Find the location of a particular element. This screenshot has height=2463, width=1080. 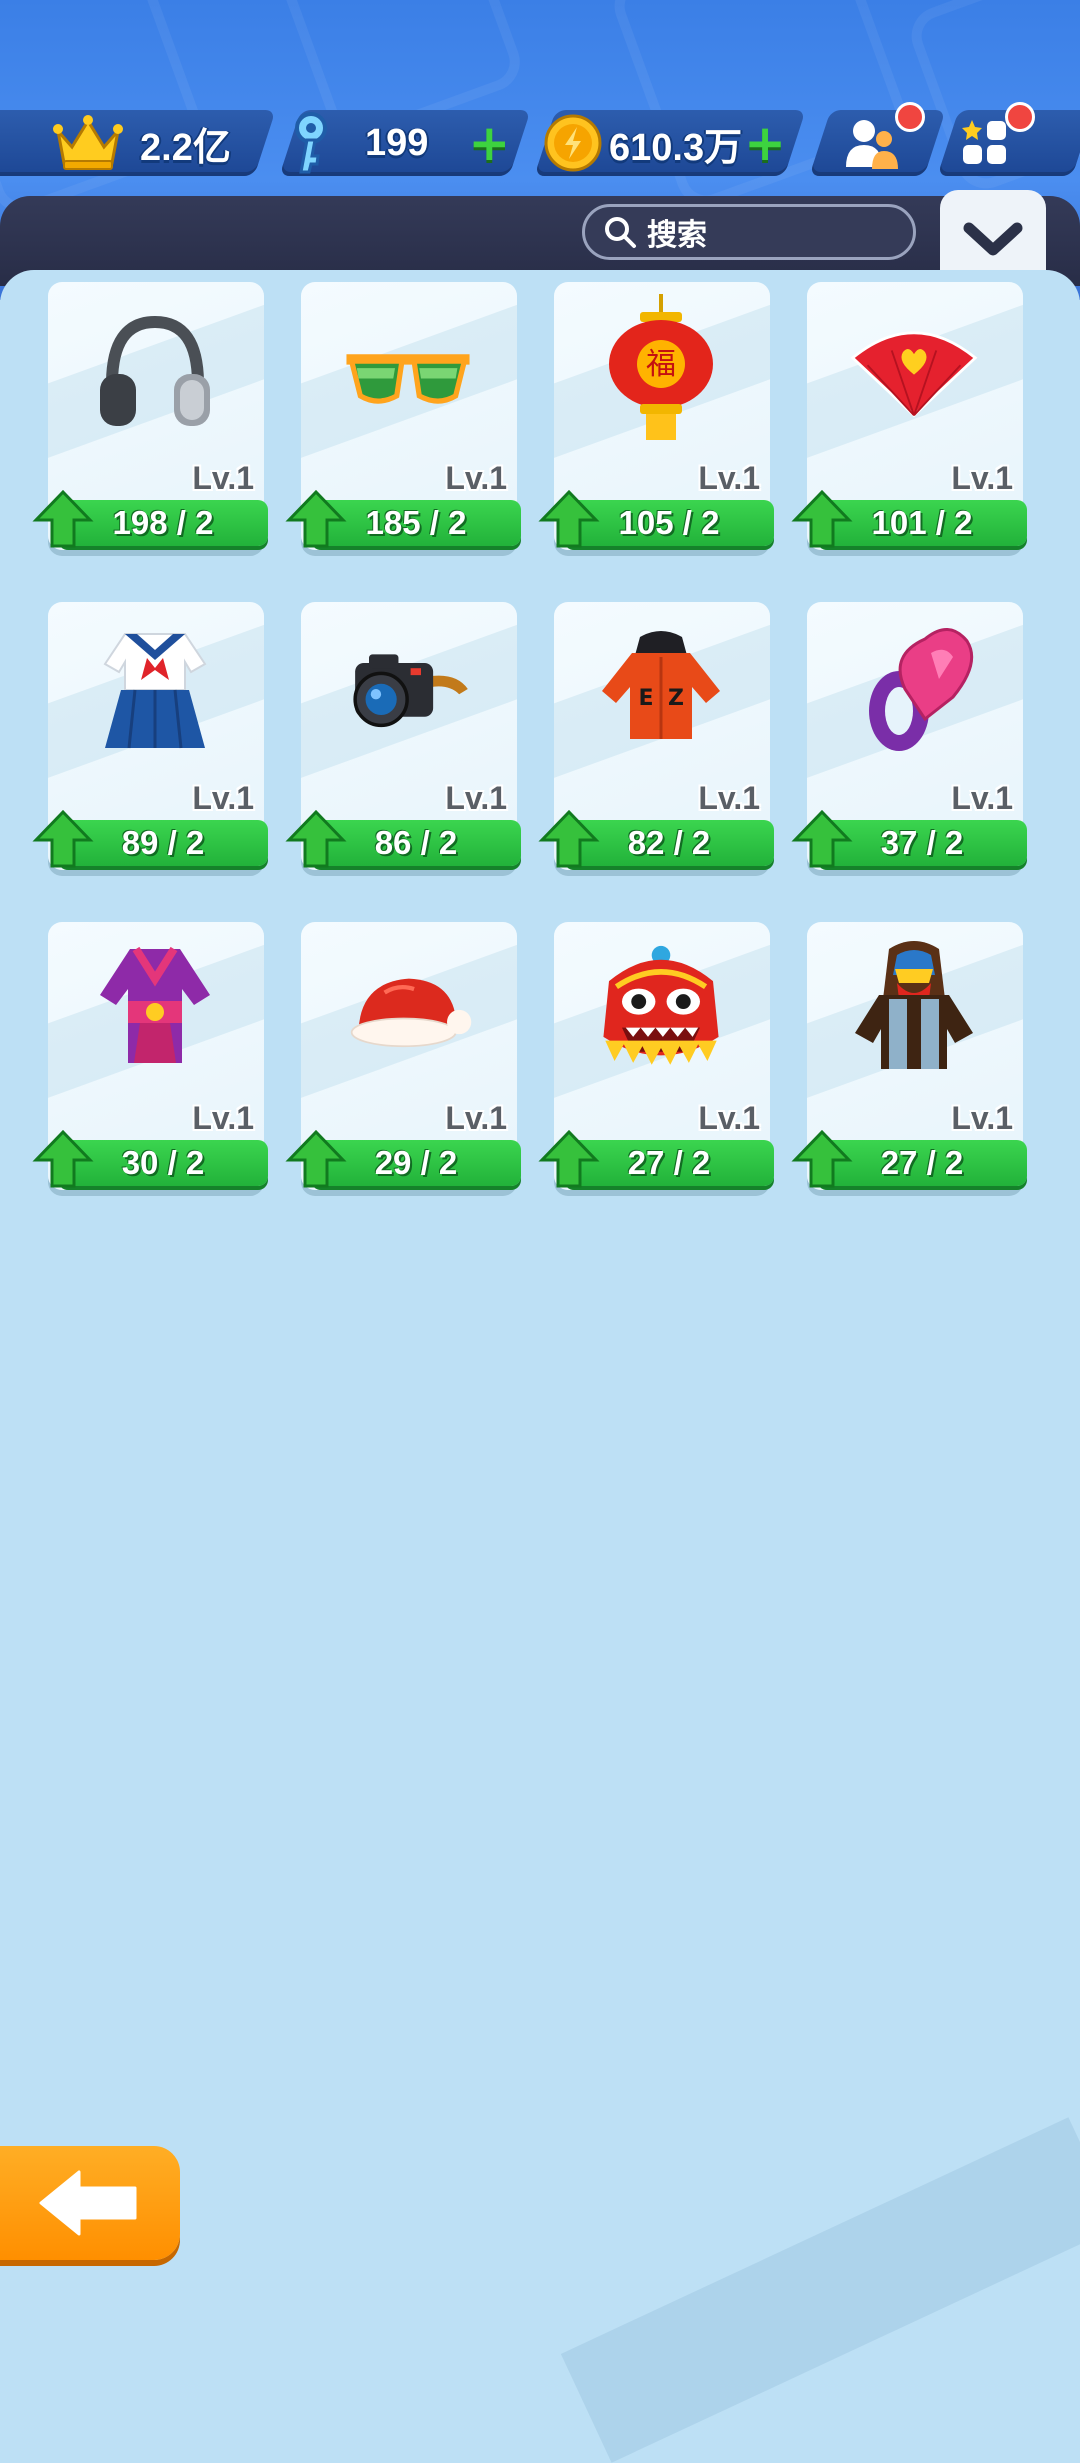

key-counter: 199 + is located at coordinates (397, 143).